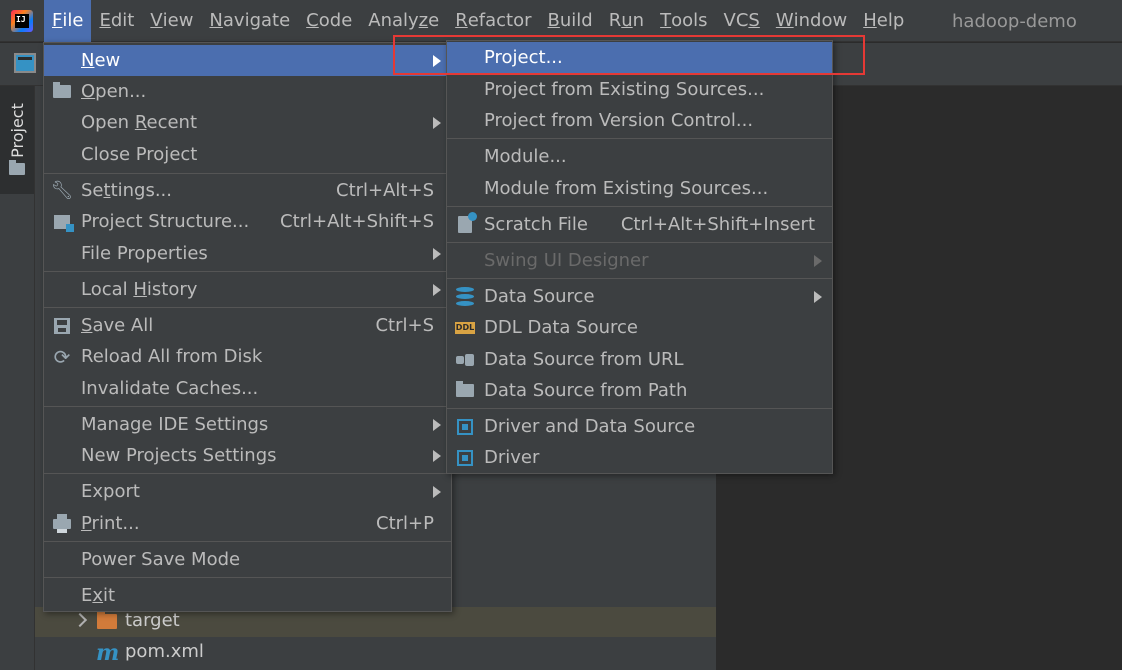 This screenshot has width=1122, height=670. What do you see at coordinates (247, 491) in the screenshot?
I see `menu-item-export: Export` at bounding box center [247, 491].